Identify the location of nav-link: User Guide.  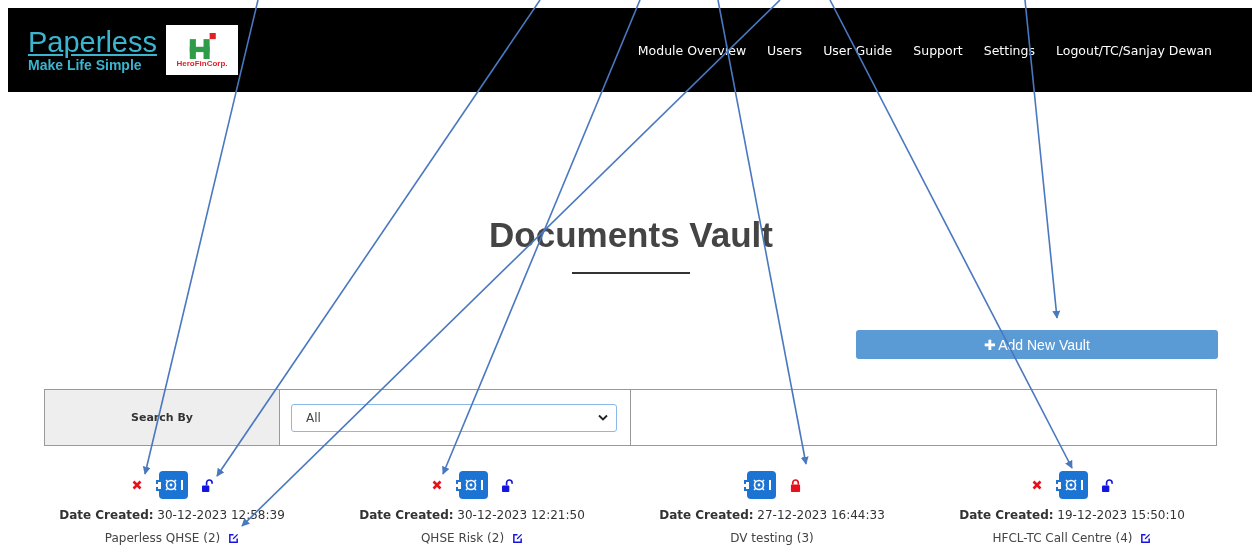
(858, 50).